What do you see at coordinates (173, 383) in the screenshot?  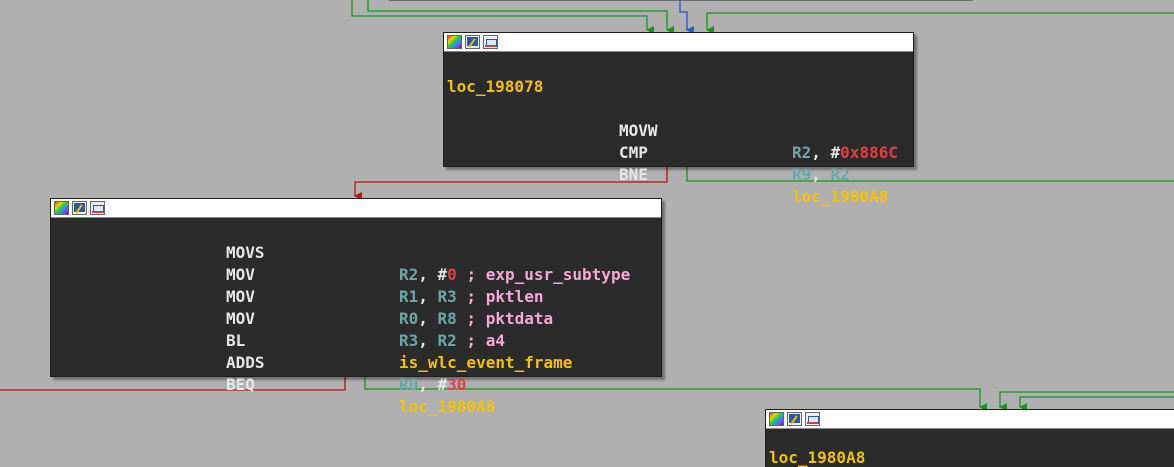 I see `edge-n2-false` at bounding box center [173, 383].